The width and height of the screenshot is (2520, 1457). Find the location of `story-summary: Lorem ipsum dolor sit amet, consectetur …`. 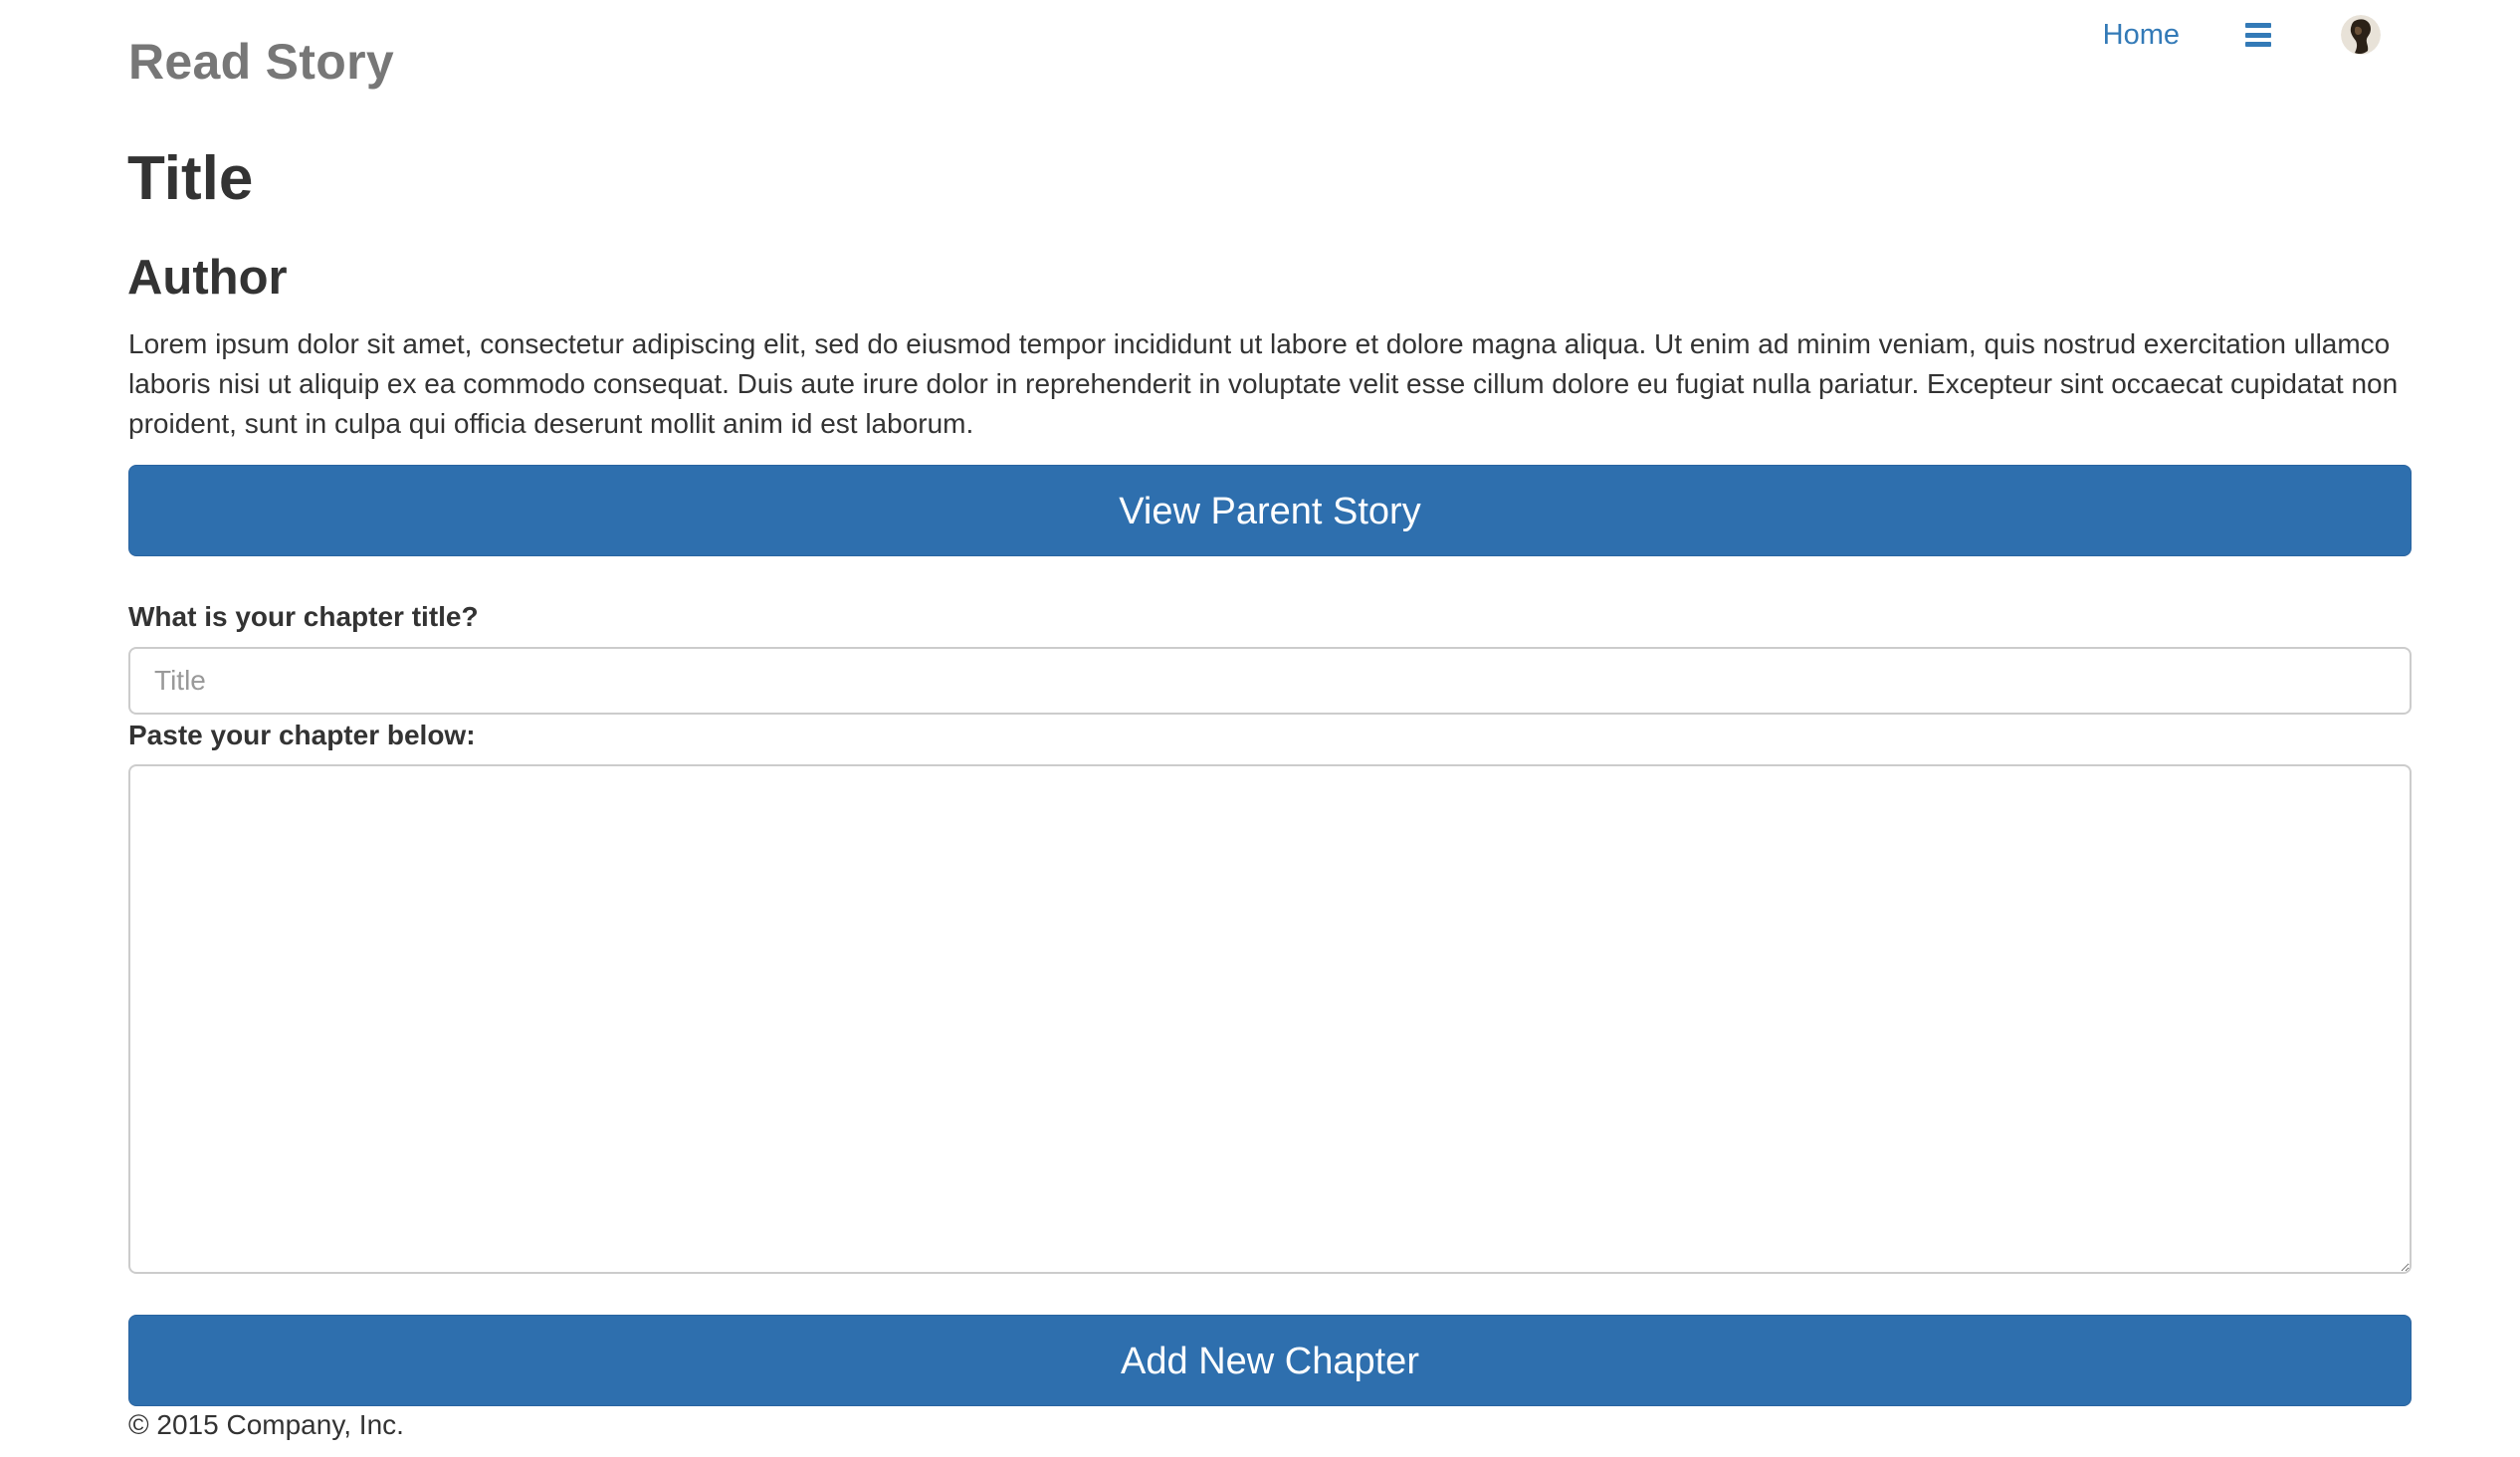

story-summary: Lorem ipsum dolor sit amet, consectetur … is located at coordinates (1263, 383).